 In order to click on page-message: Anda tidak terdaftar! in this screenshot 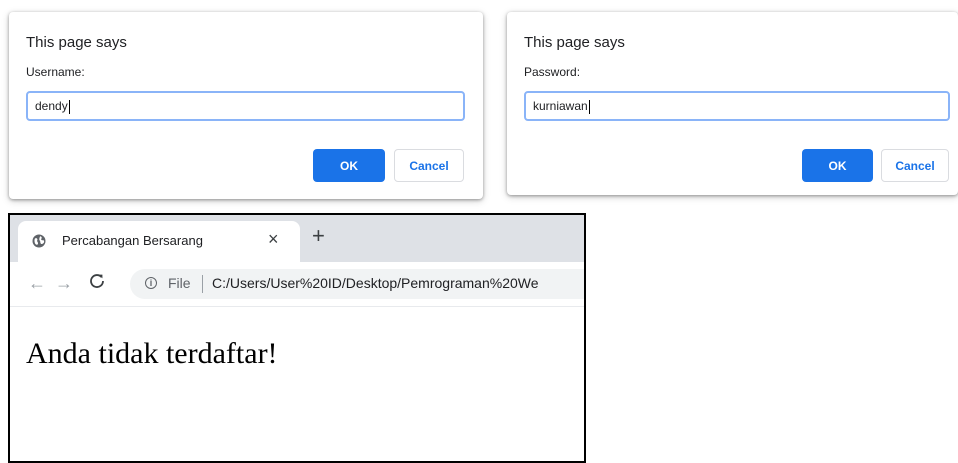, I will do `click(152, 353)`.